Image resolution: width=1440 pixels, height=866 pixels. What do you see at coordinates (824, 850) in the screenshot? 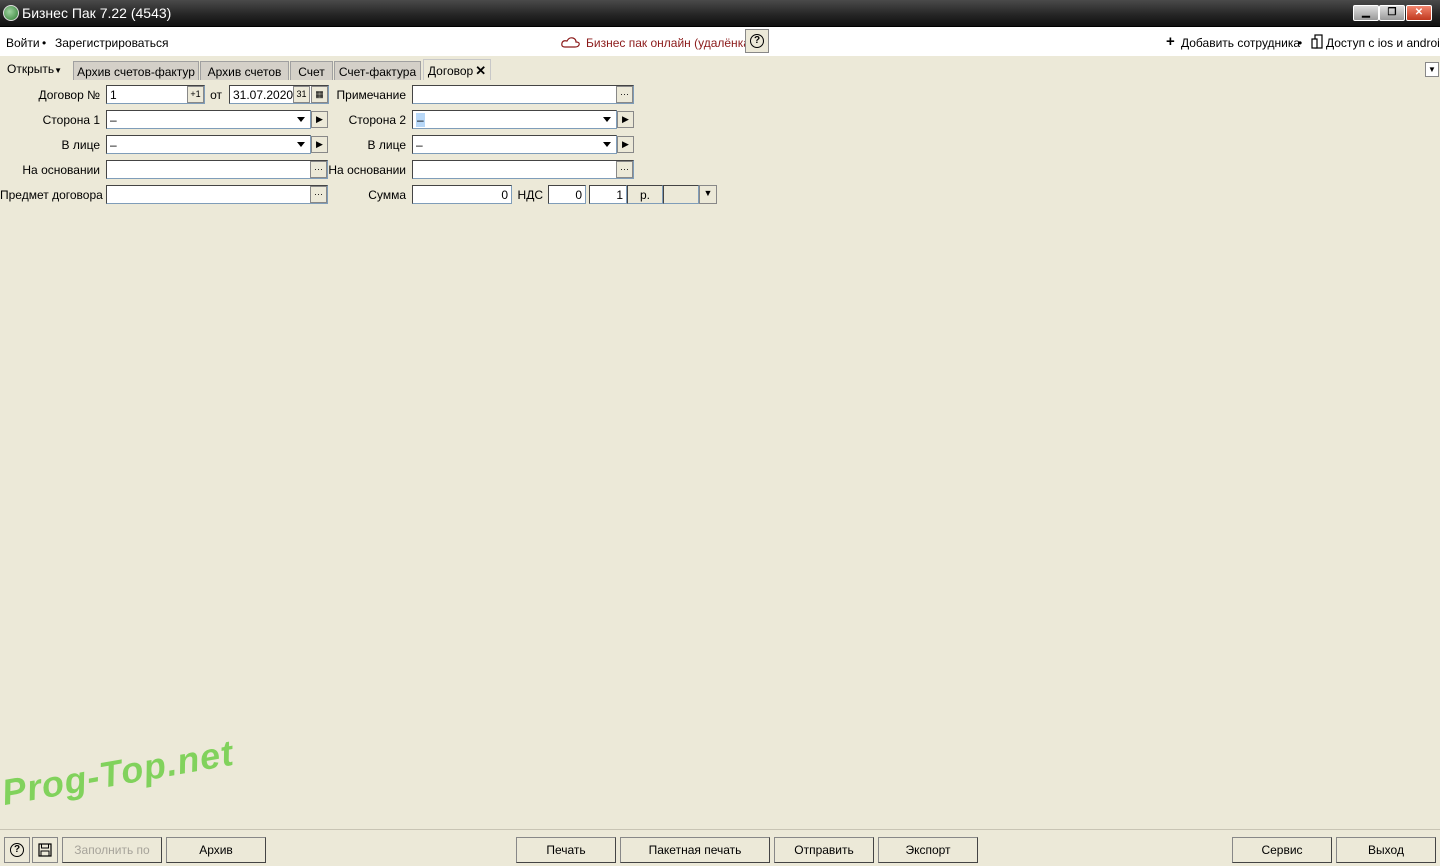
I see `send-button: Отправить` at bounding box center [824, 850].